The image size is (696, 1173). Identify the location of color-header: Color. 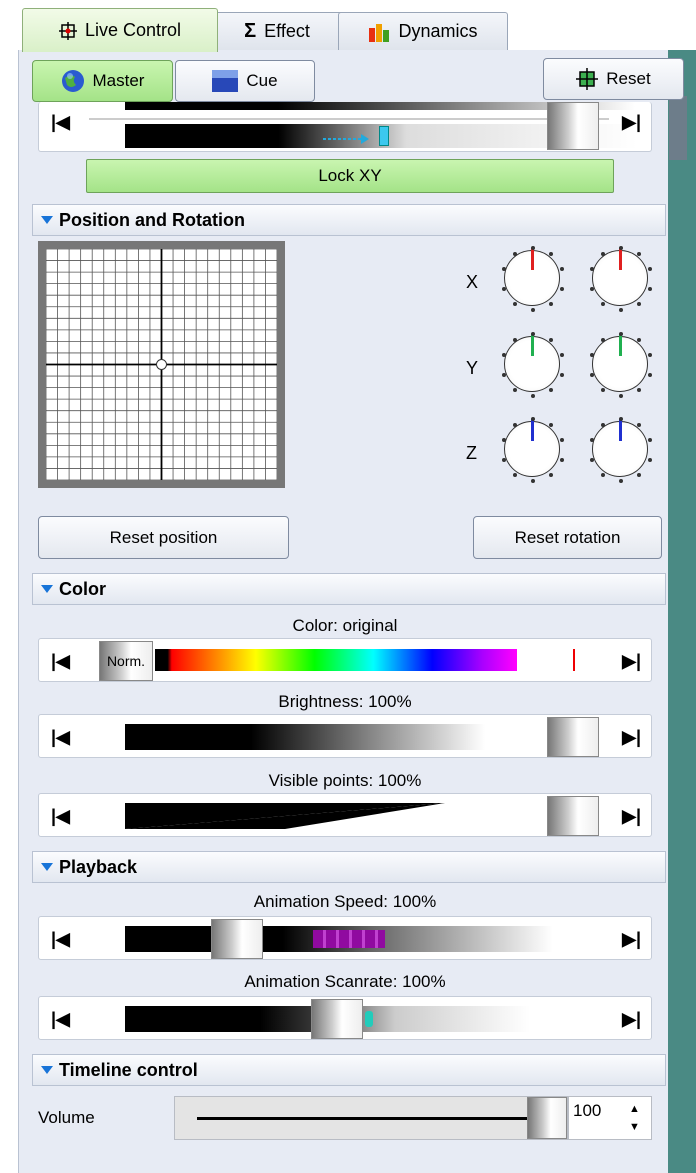
(349, 589).